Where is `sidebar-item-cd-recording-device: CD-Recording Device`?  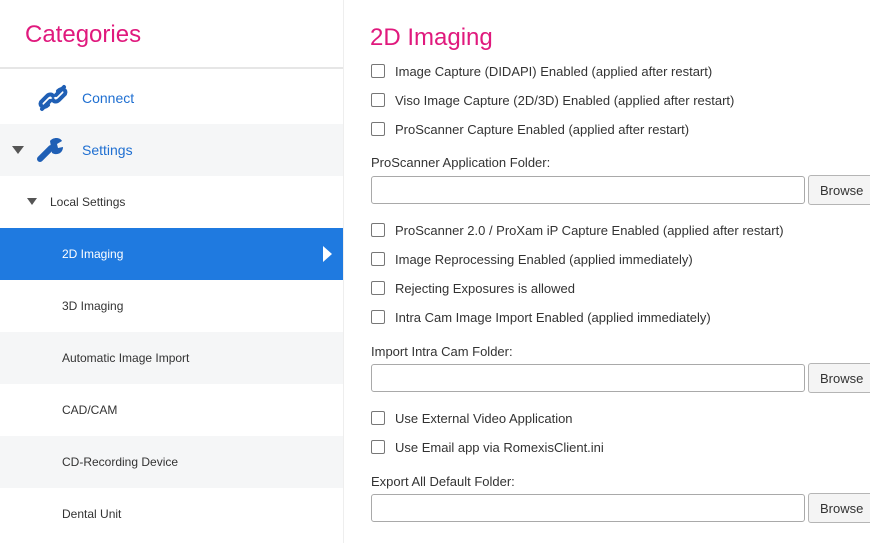 sidebar-item-cd-recording-device: CD-Recording Device is located at coordinates (171, 462).